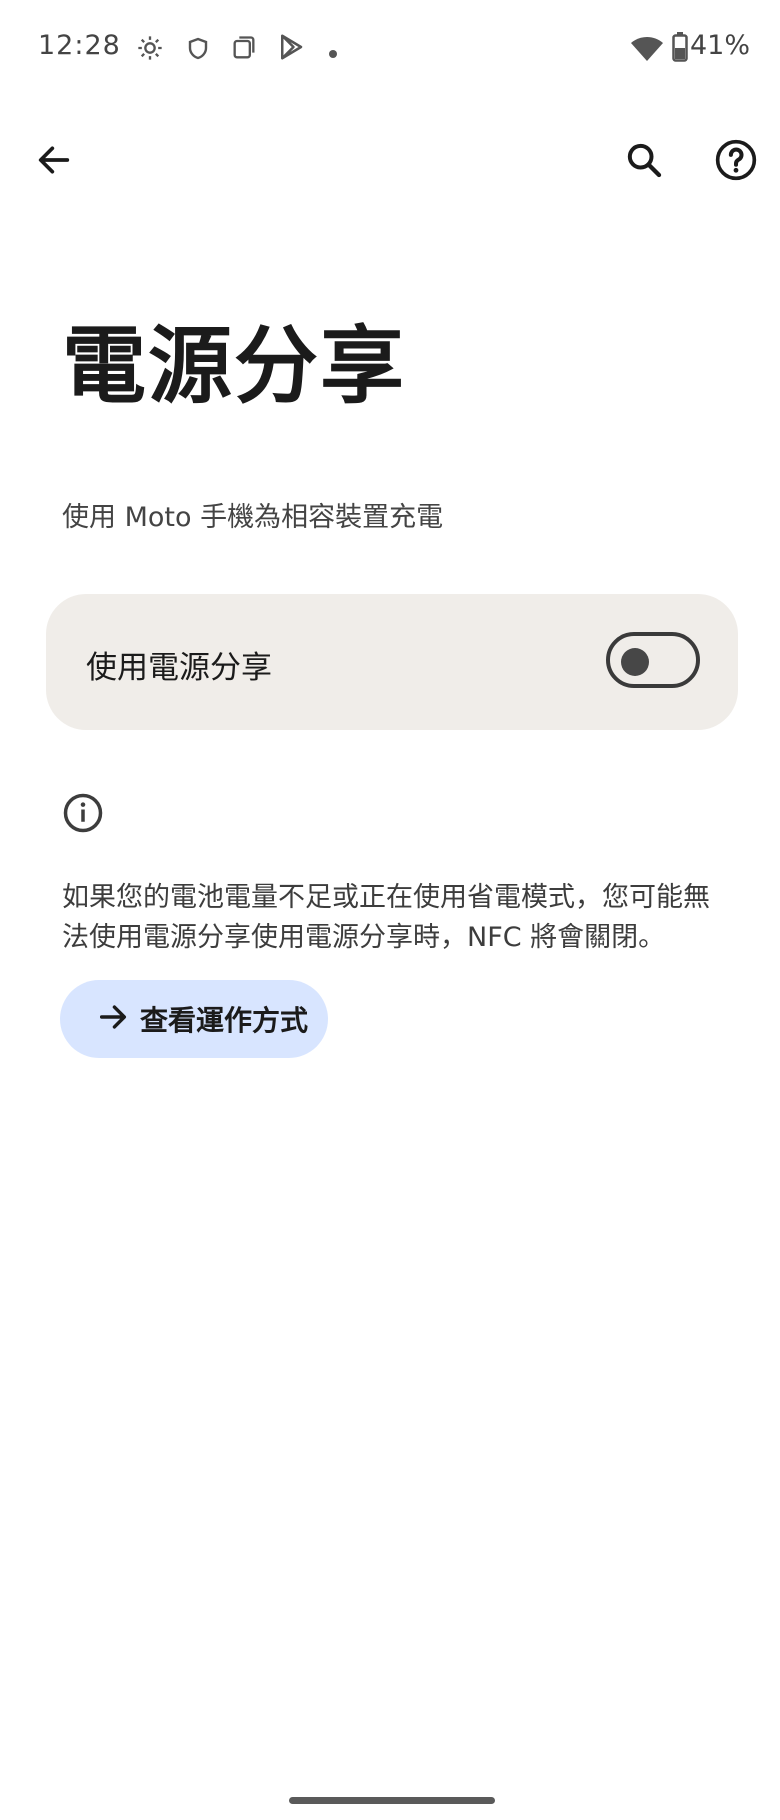 The width and height of the screenshot is (780, 1820). What do you see at coordinates (224, 1020) in the screenshot?
I see `learn-button-label: 查看運作方式` at bounding box center [224, 1020].